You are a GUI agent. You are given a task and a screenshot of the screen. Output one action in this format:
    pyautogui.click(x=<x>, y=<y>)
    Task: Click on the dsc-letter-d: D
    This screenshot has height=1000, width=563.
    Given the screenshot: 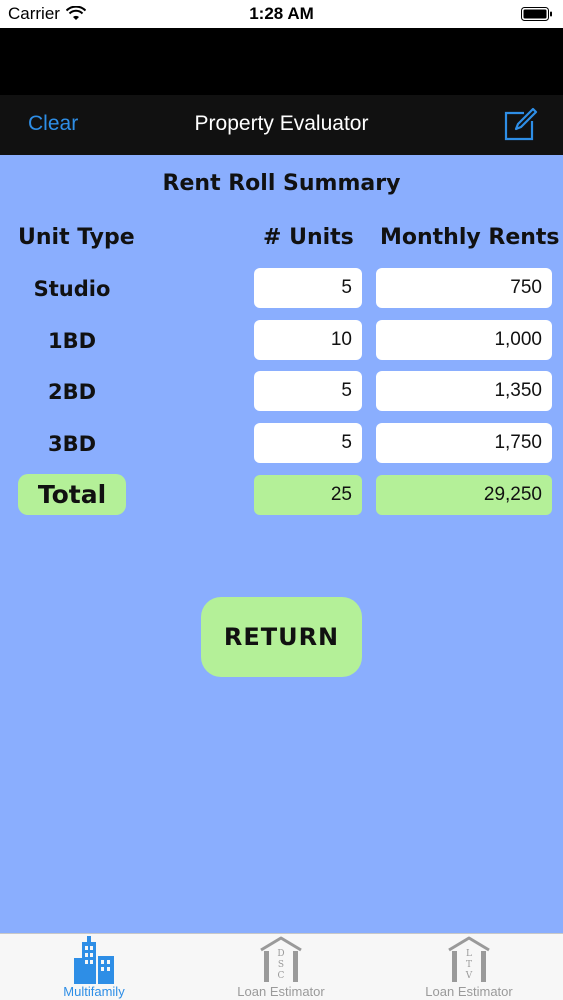 What is the action you would take?
    pyautogui.click(x=280, y=954)
    